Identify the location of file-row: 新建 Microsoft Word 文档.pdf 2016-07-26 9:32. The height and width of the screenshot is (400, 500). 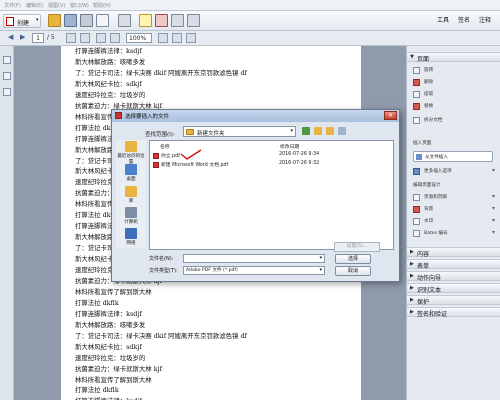
(272, 165).